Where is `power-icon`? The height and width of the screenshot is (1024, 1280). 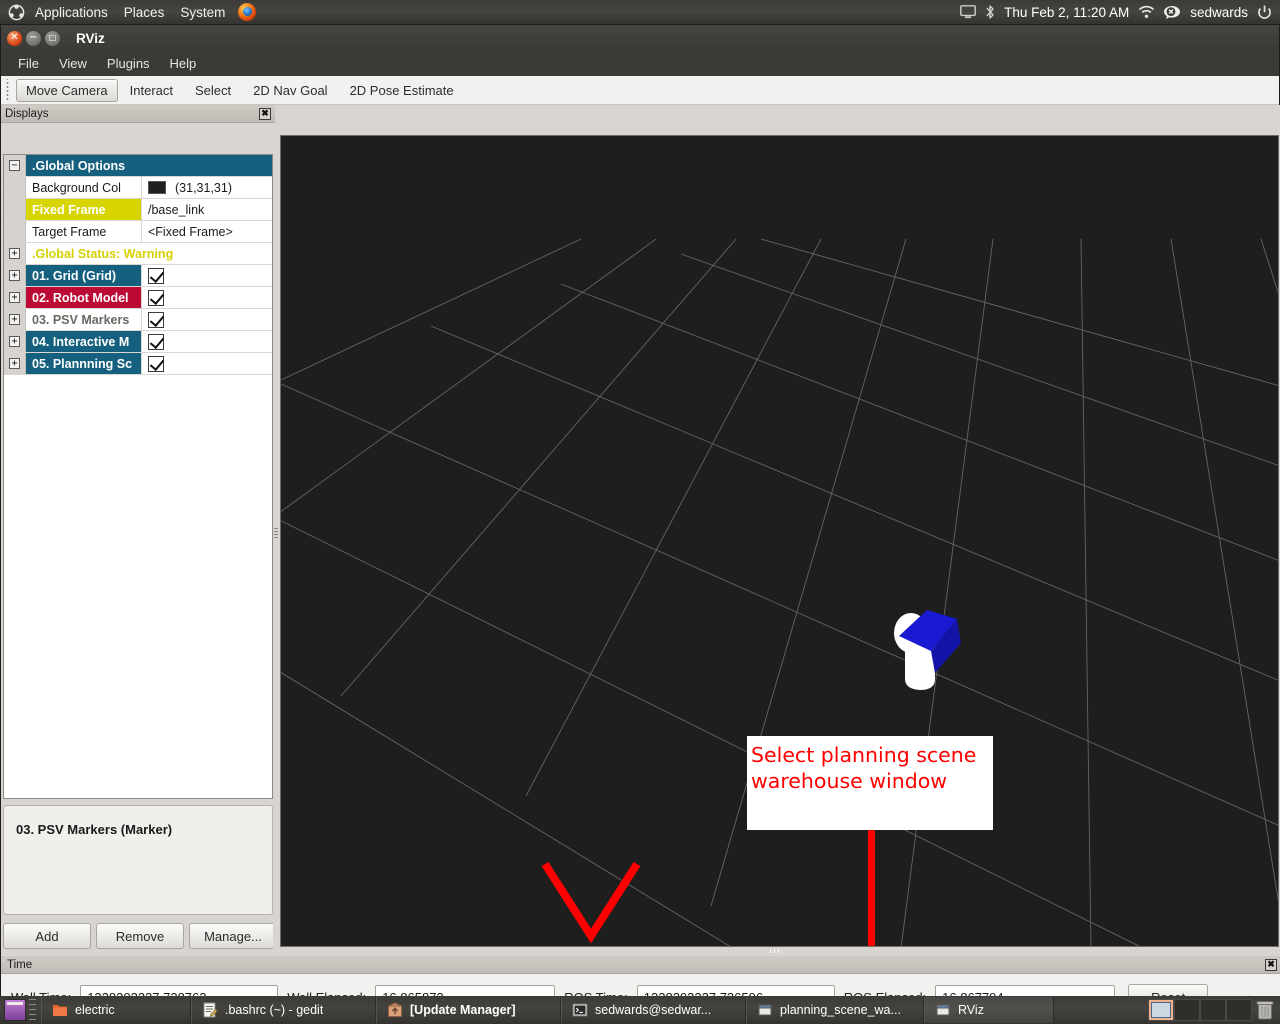 power-icon is located at coordinates (1264, 12).